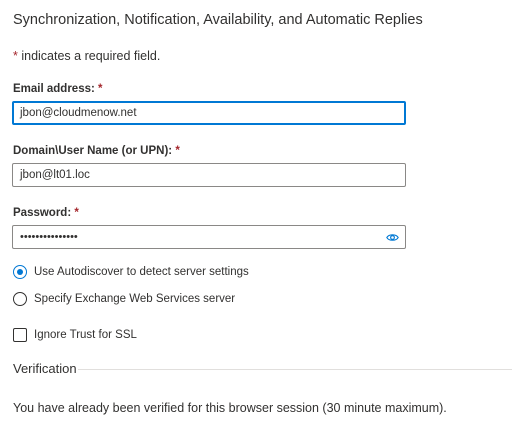 The image size is (512, 435). I want to click on email-label-text: Email address:, so click(56, 89).